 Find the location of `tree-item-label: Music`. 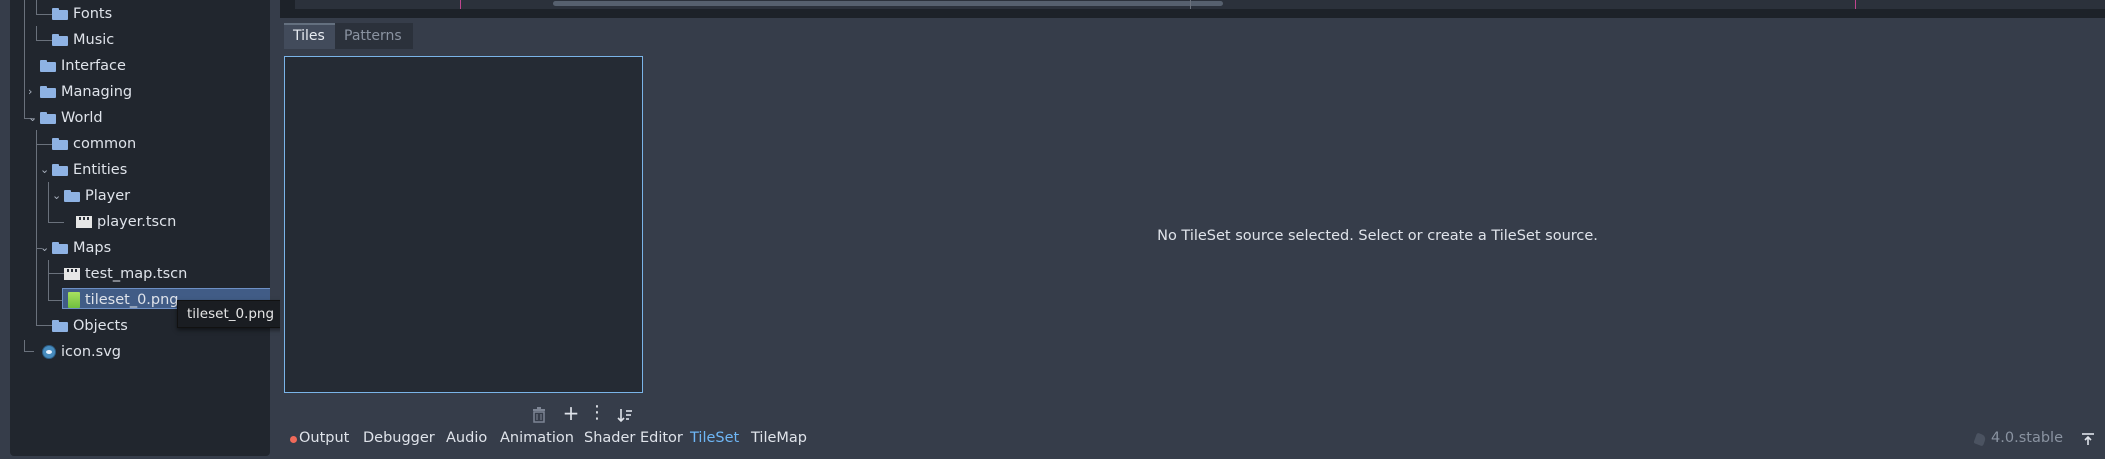

tree-item-label: Music is located at coordinates (94, 40).